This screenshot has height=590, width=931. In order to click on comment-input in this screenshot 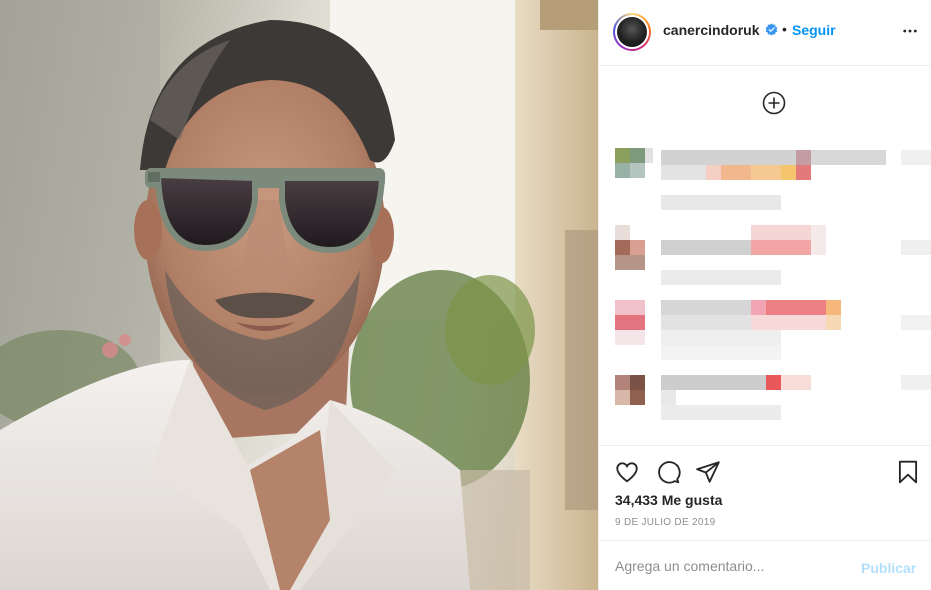, I will do `click(730, 566)`.